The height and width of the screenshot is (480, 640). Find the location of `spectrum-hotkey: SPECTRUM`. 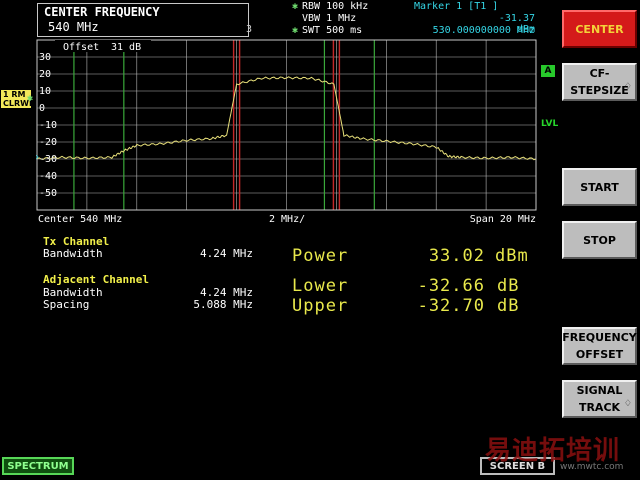

spectrum-hotkey: SPECTRUM is located at coordinates (38, 466).